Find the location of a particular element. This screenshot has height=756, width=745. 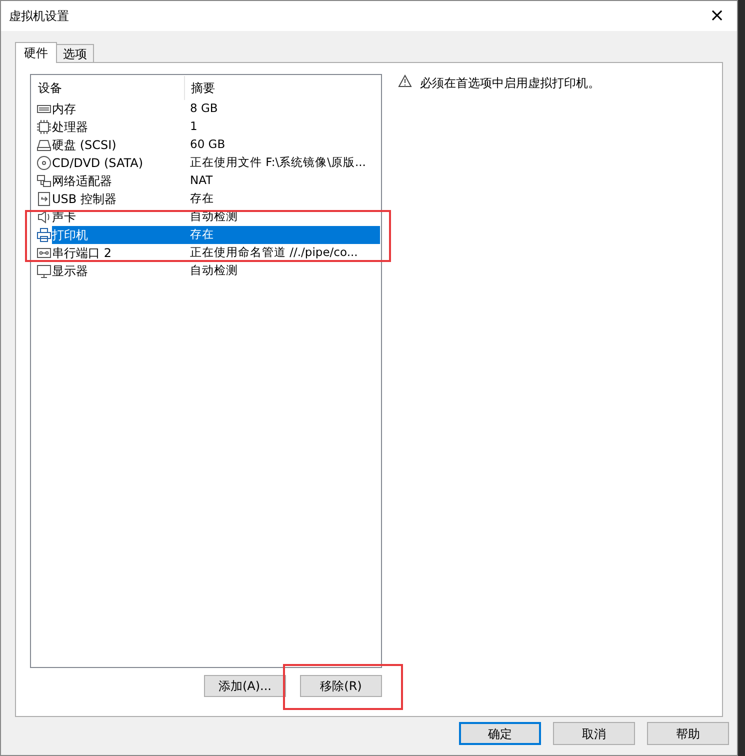

monitor-icon is located at coordinates (44, 271).